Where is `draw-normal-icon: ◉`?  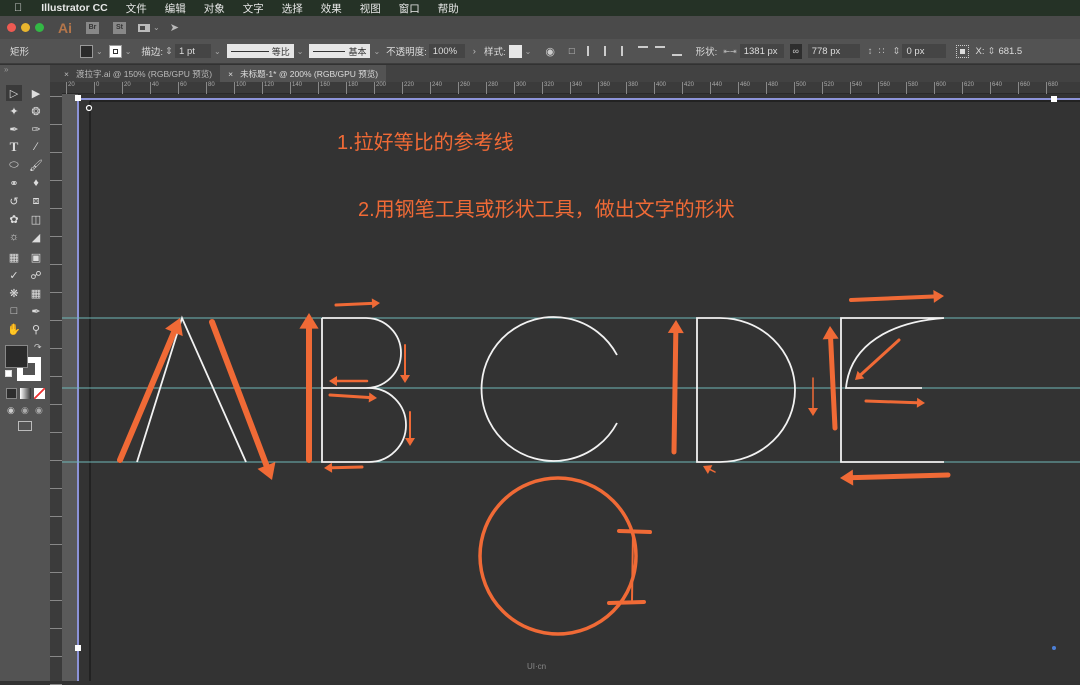
draw-normal-icon: ◉ is located at coordinates (11, 410).